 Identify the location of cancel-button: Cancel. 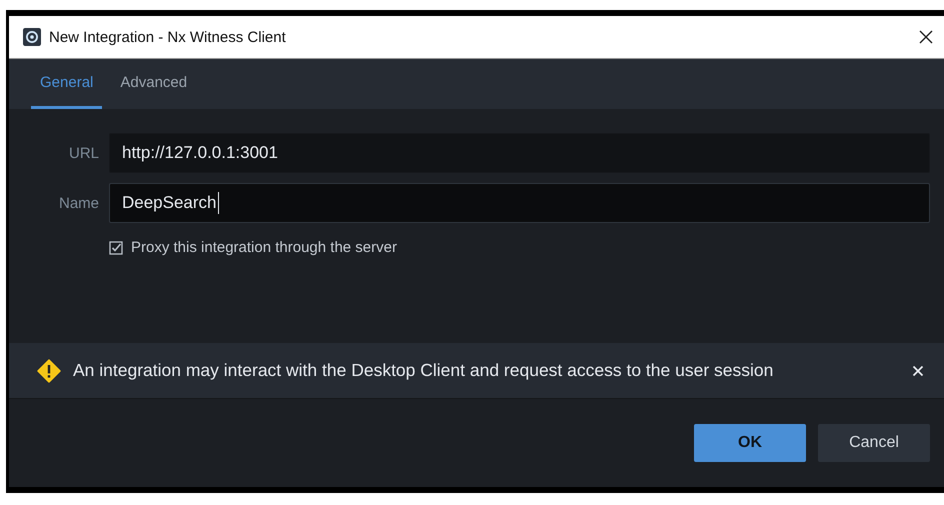
(874, 443).